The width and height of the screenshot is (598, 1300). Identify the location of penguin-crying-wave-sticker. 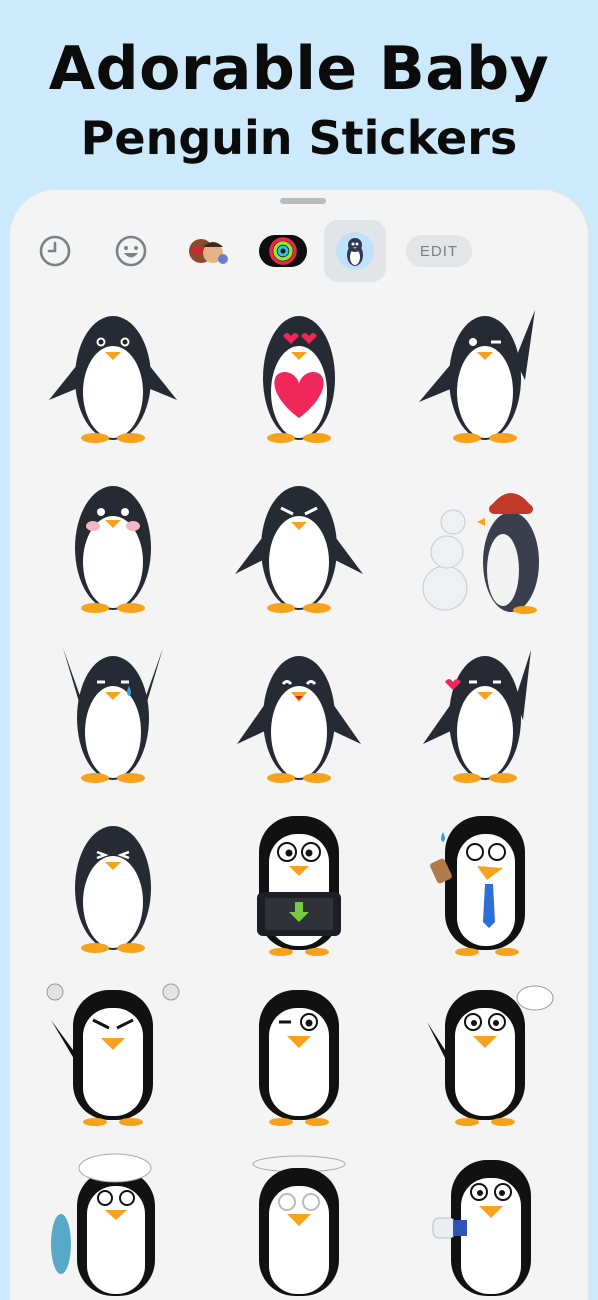
(113, 715).